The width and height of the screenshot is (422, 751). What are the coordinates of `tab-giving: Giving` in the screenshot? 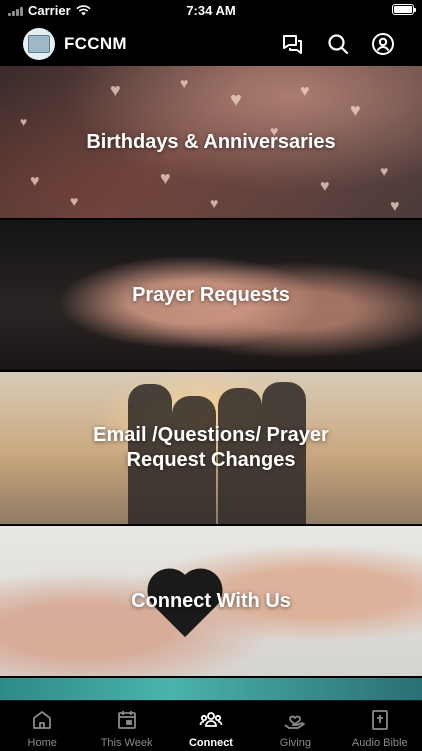 It's located at (295, 726).